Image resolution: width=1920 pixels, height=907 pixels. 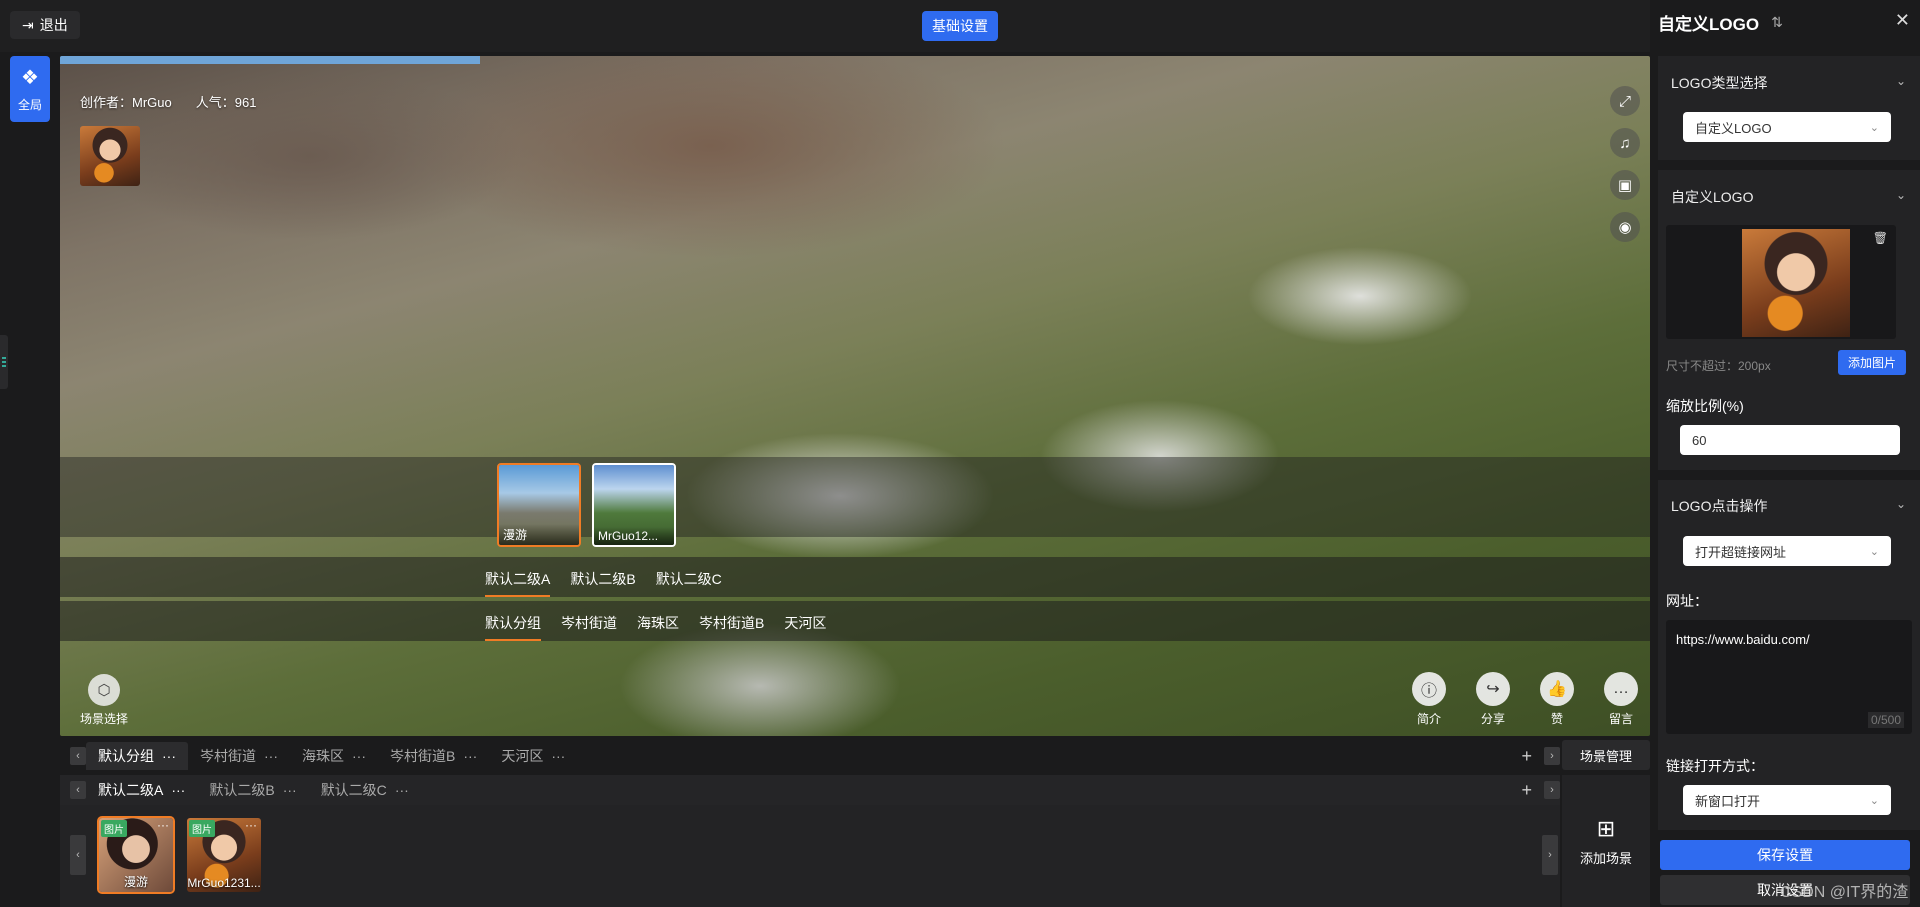 I want to click on open-mode-select: 新窗口打开 ⌄, so click(x=1787, y=800).